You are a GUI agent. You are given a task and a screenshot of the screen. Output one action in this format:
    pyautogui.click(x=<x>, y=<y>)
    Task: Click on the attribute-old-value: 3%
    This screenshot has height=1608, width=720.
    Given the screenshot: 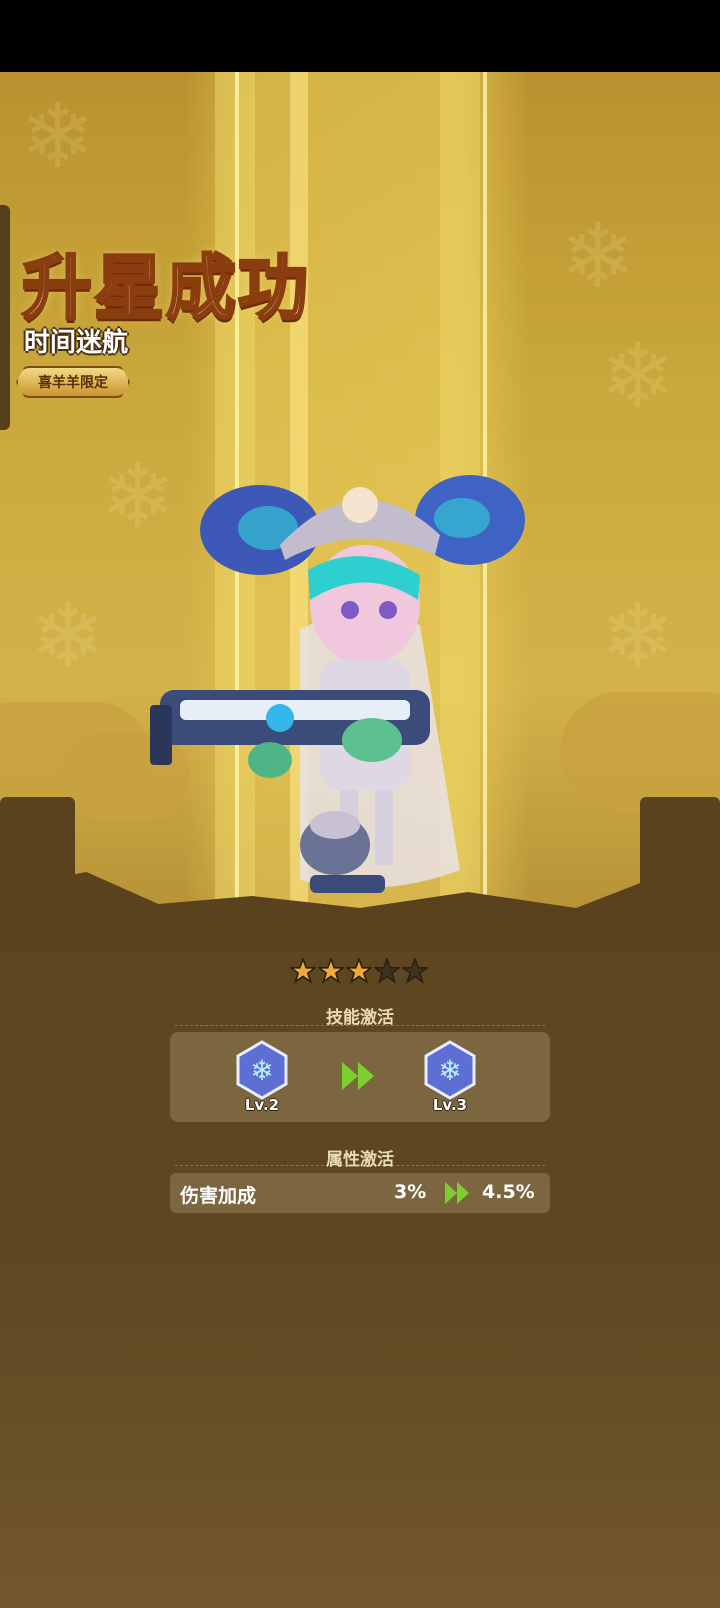 What is the action you would take?
    pyautogui.click(x=410, y=1192)
    